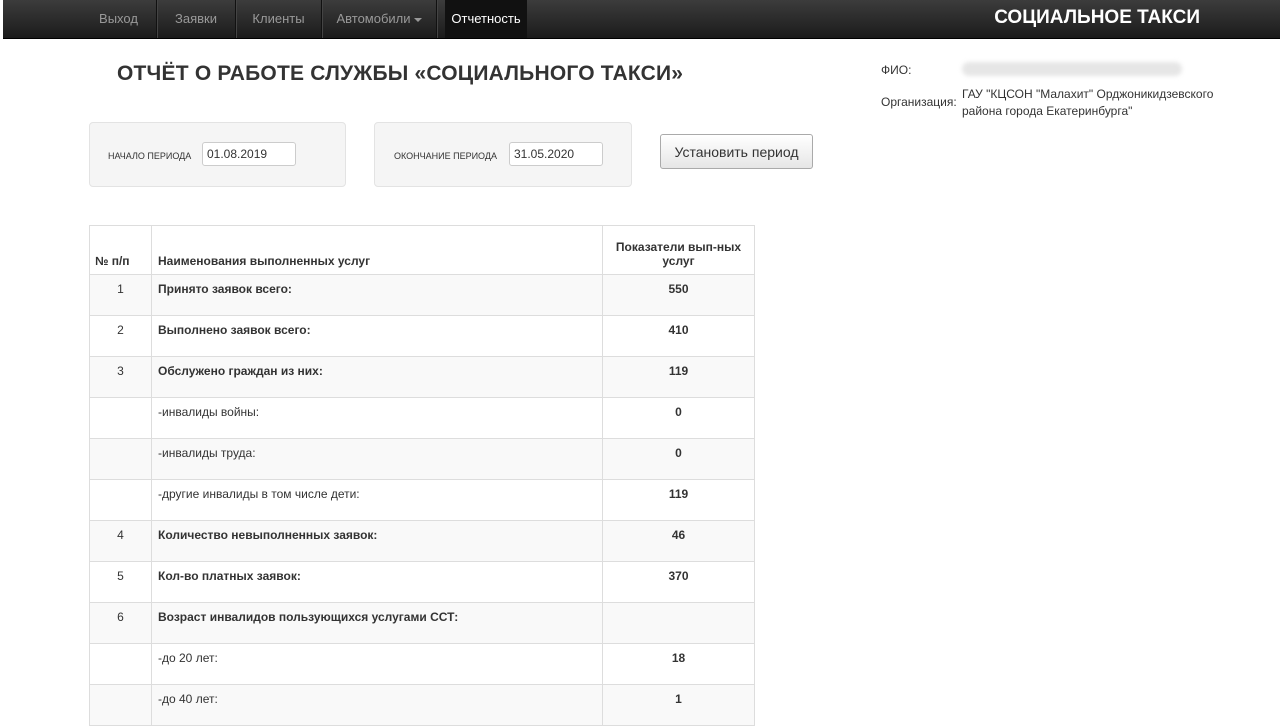 The height and width of the screenshot is (726, 1280). What do you see at coordinates (736, 151) in the screenshot?
I see `set-period-button: Установить период` at bounding box center [736, 151].